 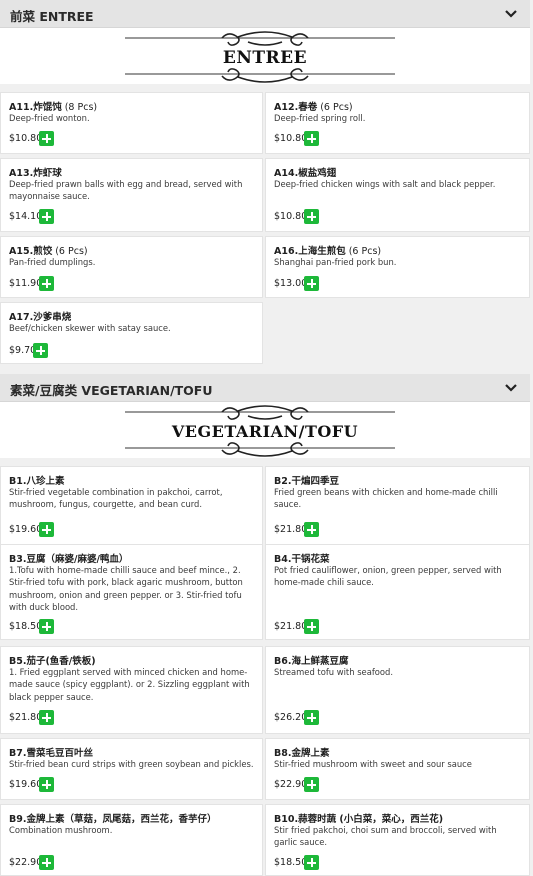 I want to click on section-header-entree: 前菜 ENTREE, so click(x=265, y=14).